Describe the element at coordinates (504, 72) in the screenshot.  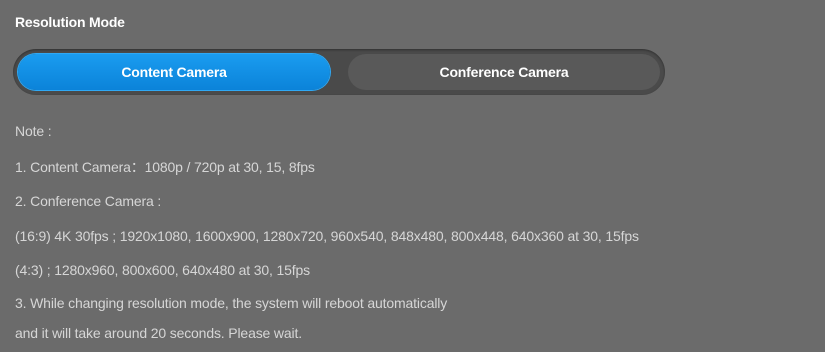
I see `conference-camera-button: Conference Camera` at that location.